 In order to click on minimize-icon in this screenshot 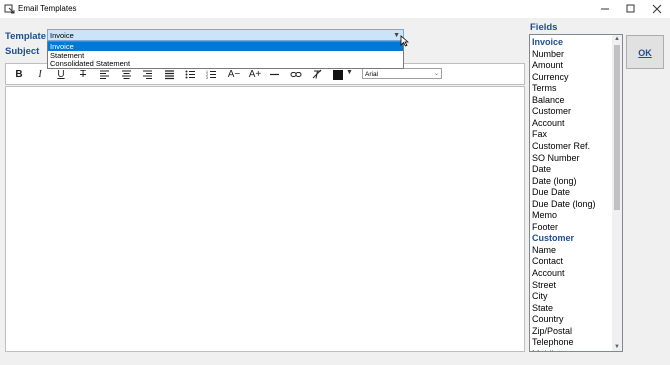, I will do `click(605, 9)`.